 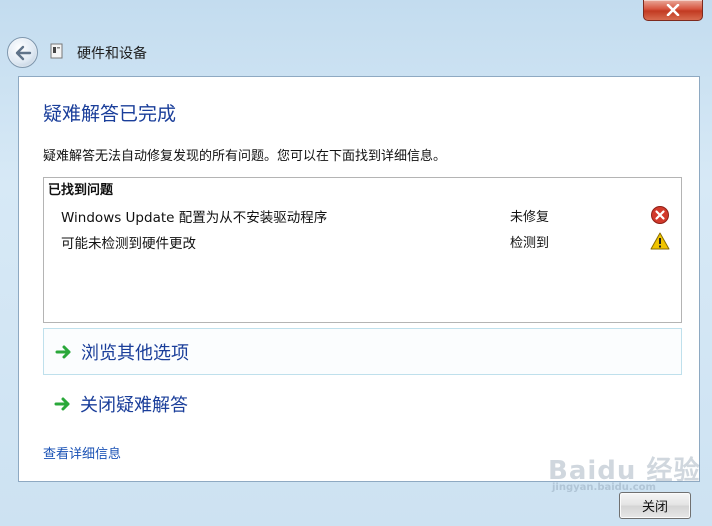 I want to click on issue-status: 未修复, so click(x=530, y=217).